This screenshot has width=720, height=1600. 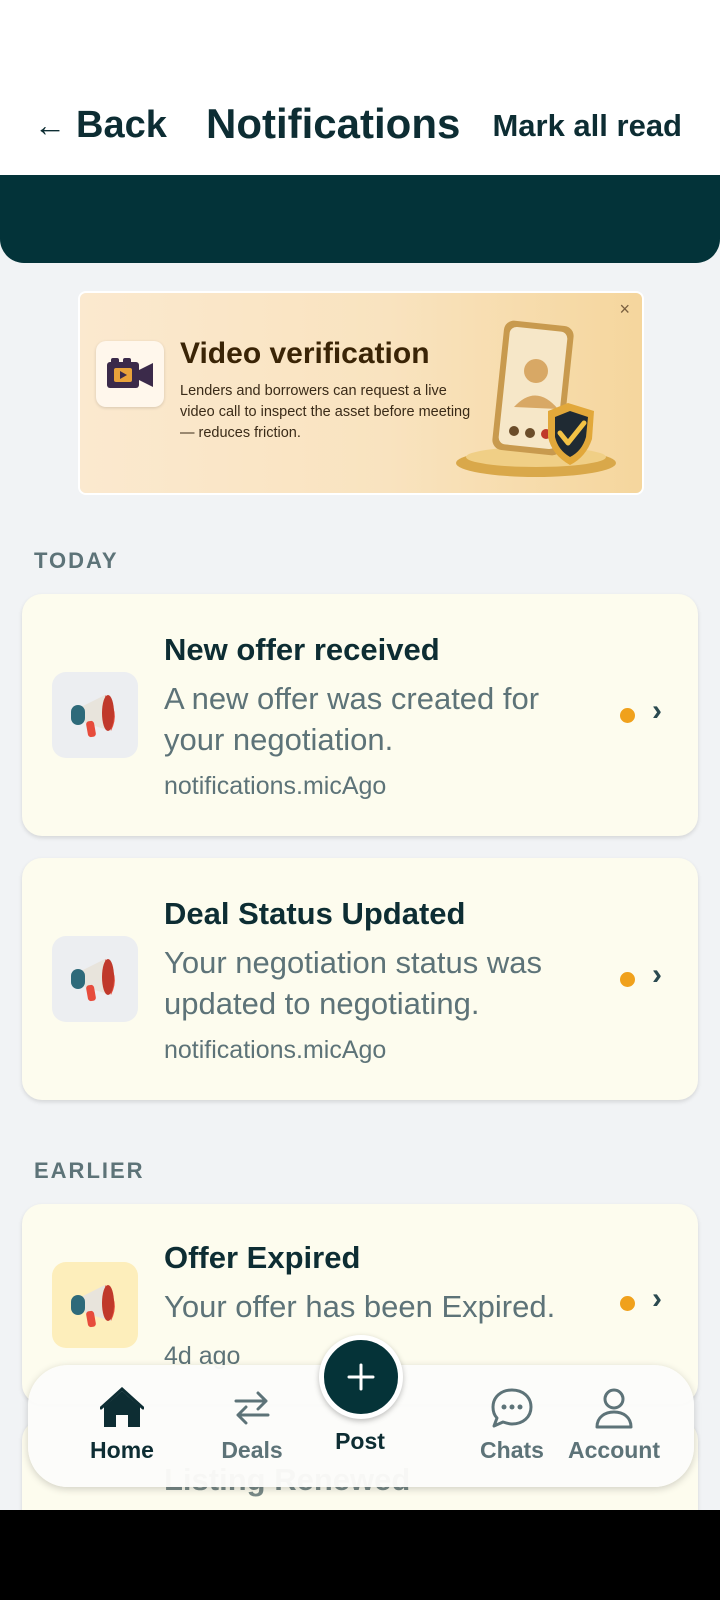 I want to click on system-navigation-bar, so click(x=360, y=1555).